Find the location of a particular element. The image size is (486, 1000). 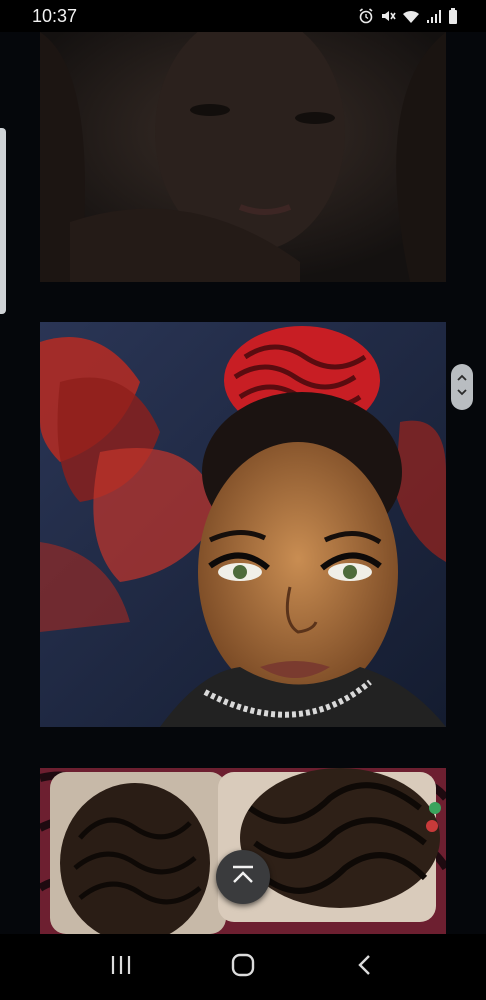

home-button is located at coordinates (243, 967).